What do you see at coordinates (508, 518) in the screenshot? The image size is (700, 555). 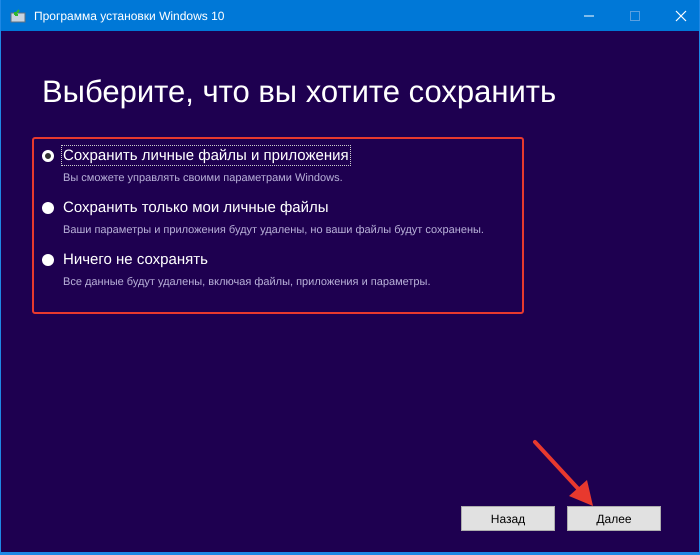 I see `wizard-button: Назад` at bounding box center [508, 518].